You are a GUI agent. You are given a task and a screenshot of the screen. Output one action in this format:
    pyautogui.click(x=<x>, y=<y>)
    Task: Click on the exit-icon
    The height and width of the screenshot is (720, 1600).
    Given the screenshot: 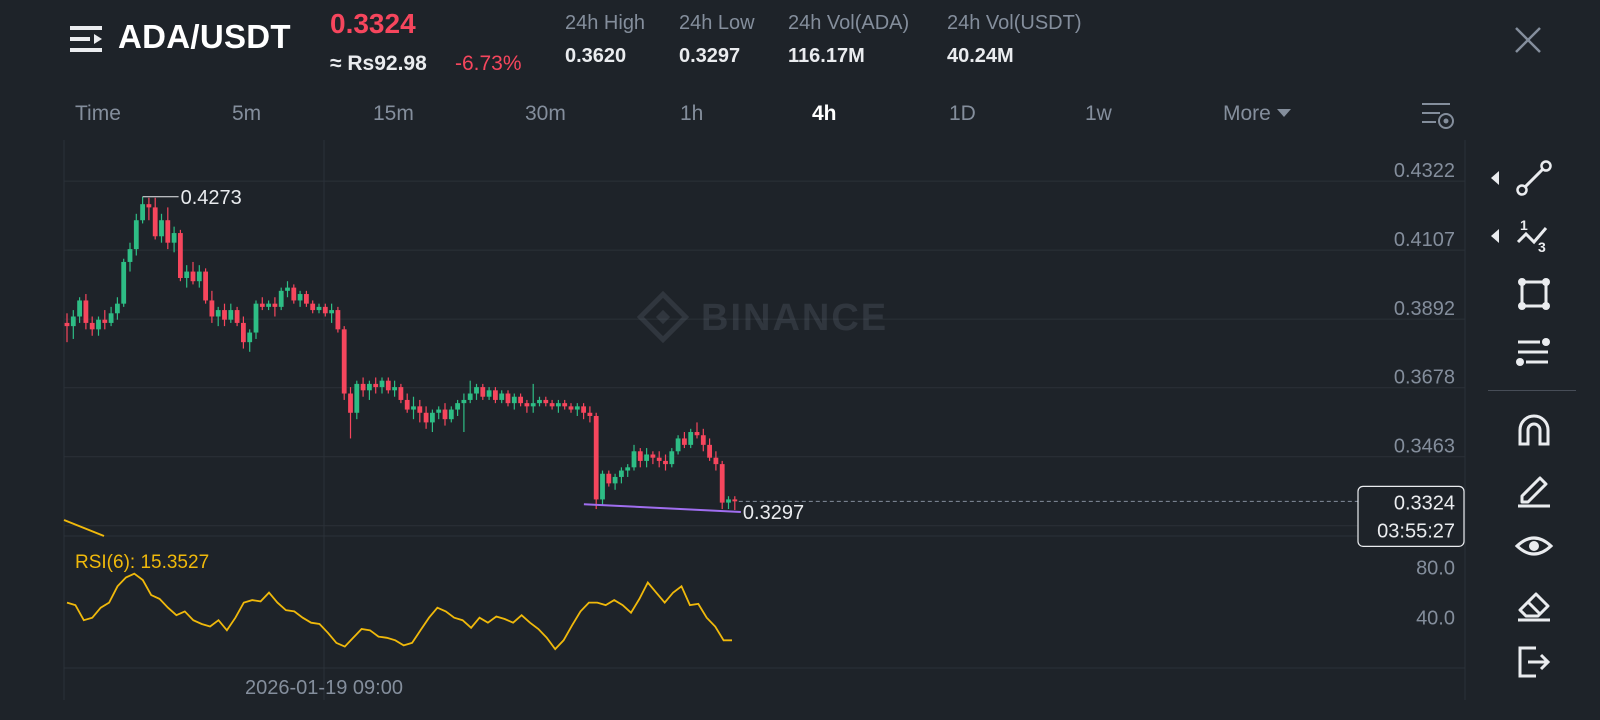 What is the action you would take?
    pyautogui.click(x=1534, y=662)
    